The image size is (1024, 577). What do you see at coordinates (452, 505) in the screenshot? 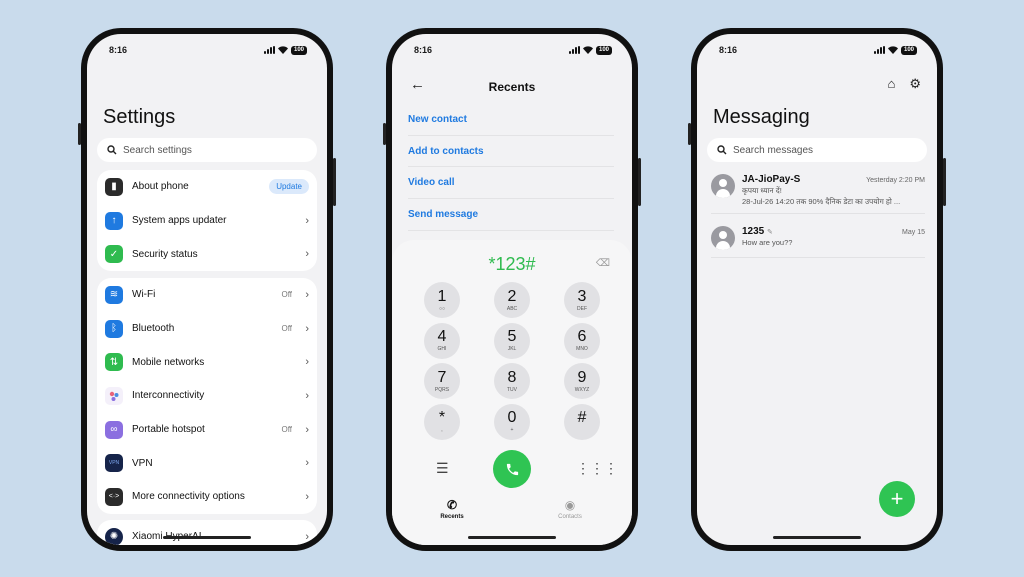
I see `recents-phone-icon: ✆` at bounding box center [452, 505].